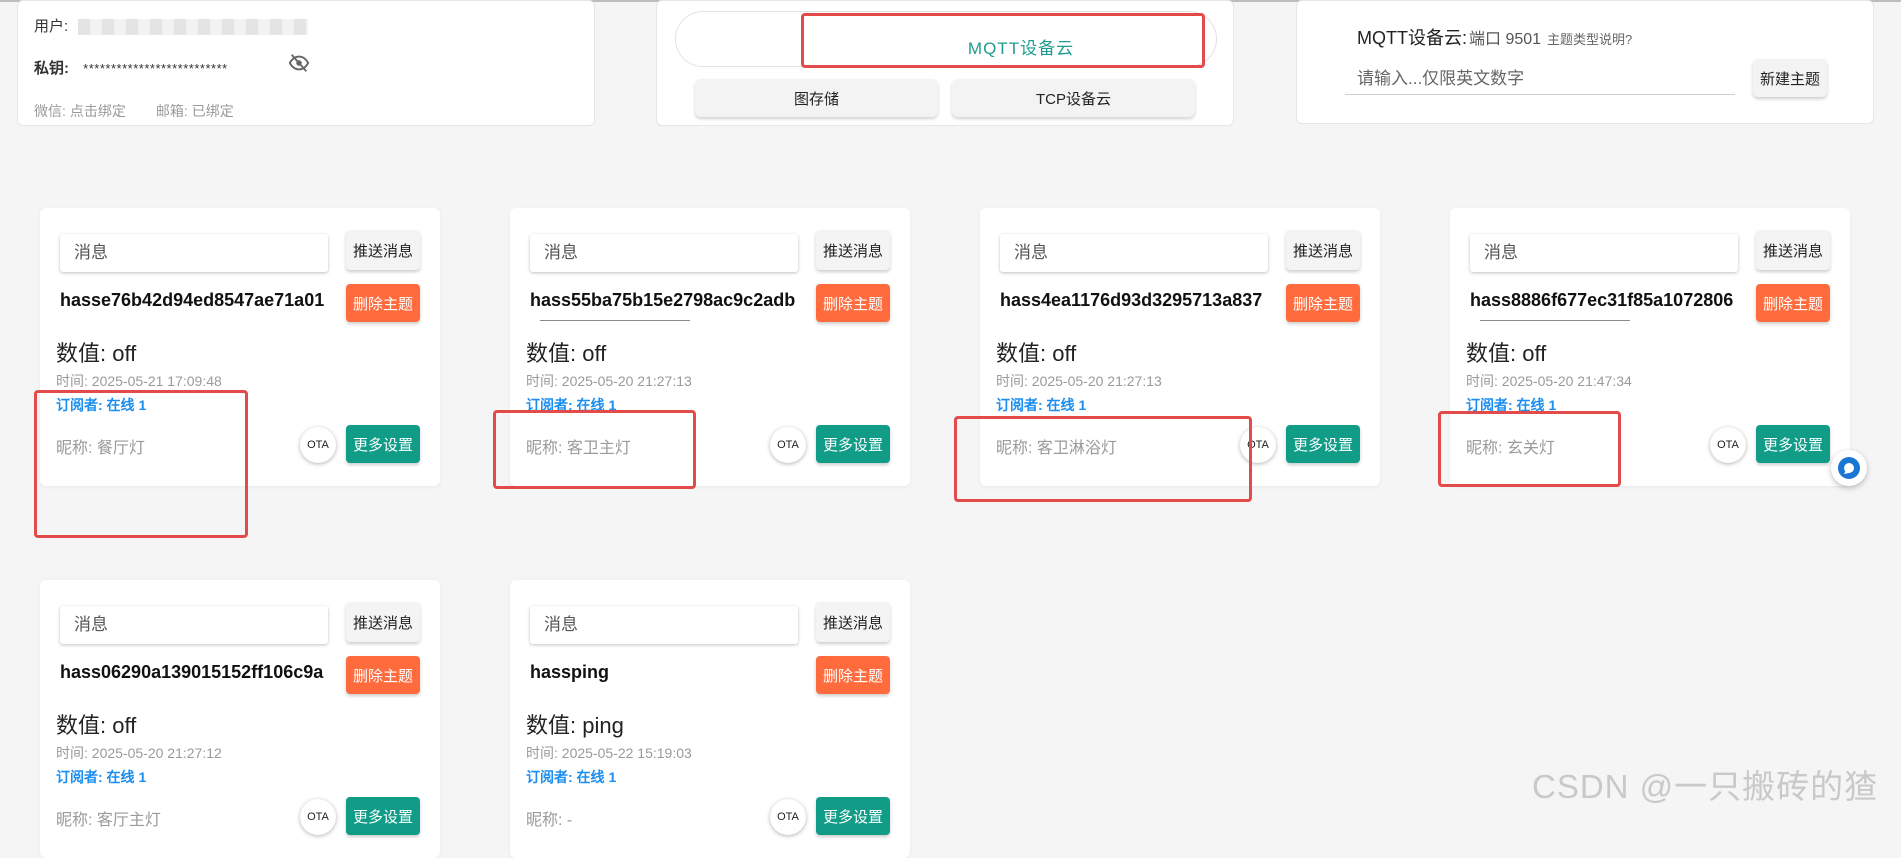 The width and height of the screenshot is (1901, 858). What do you see at coordinates (212, 111) in the screenshot?
I see `email-status: 已绑定` at bounding box center [212, 111].